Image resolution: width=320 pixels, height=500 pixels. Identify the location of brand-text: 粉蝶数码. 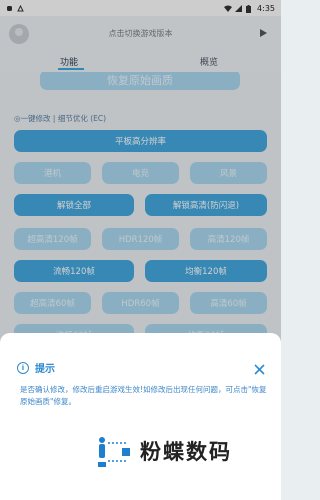
(186, 452).